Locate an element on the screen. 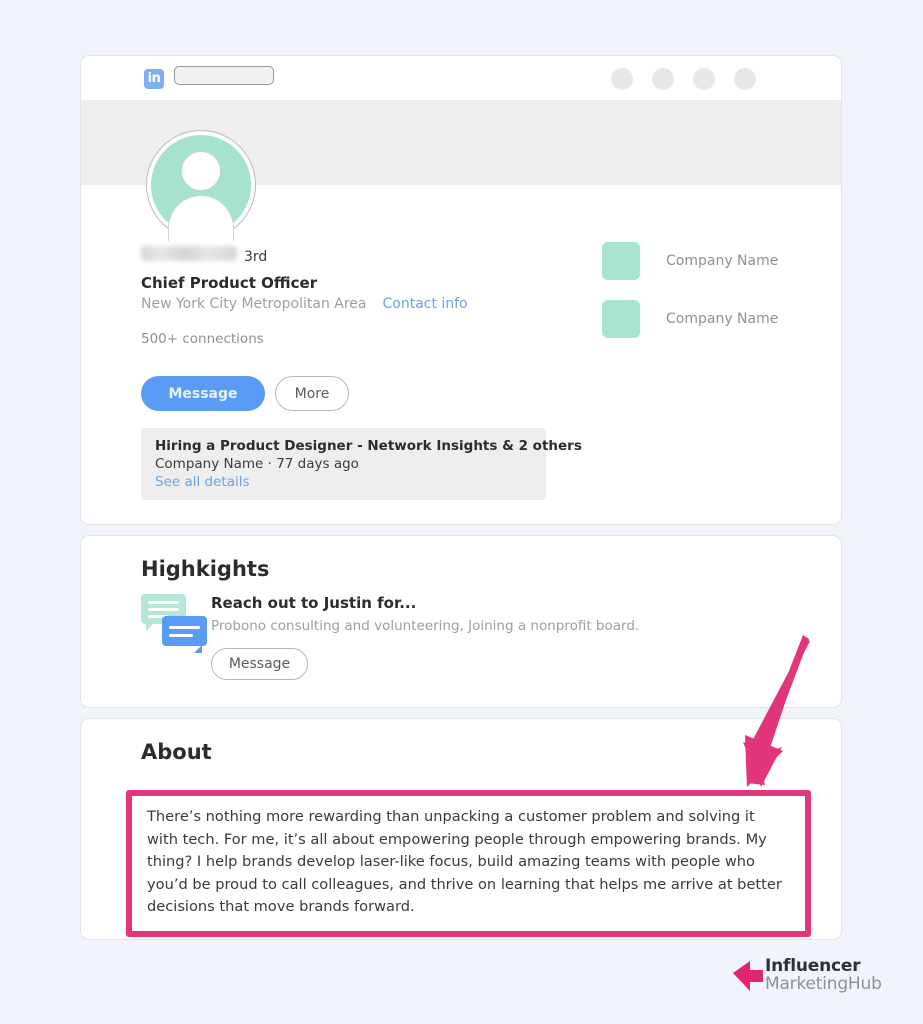 The width and height of the screenshot is (923, 1024). profile-action-buttons: Message More is located at coordinates (245, 393).